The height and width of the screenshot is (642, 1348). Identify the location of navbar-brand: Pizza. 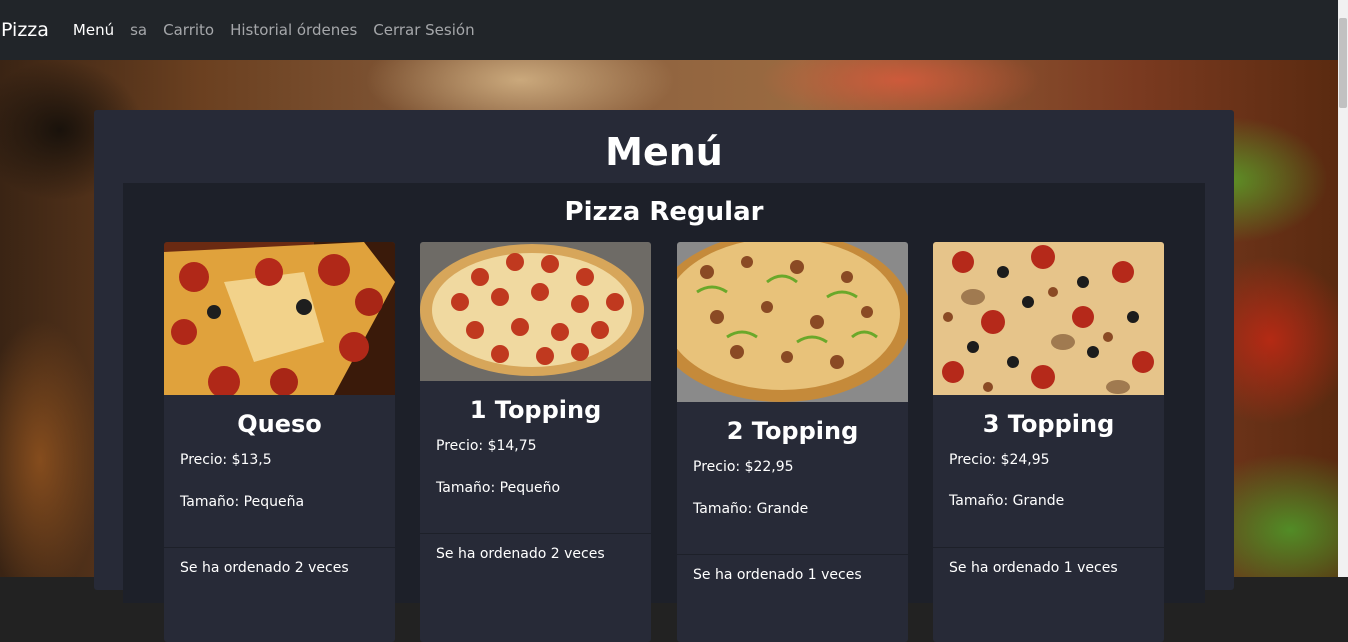
(25, 30).